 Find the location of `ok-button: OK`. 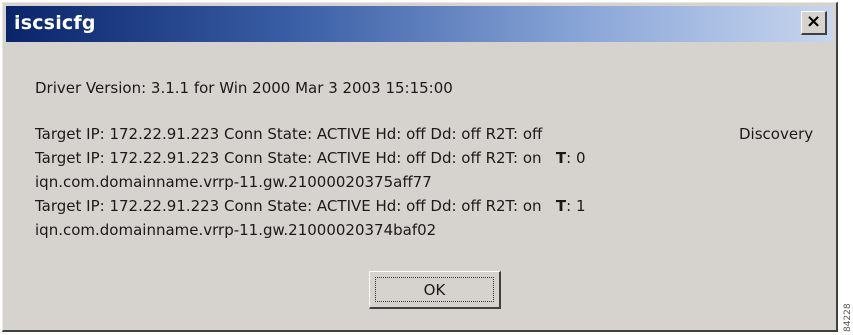

ok-button: OK is located at coordinates (435, 290).